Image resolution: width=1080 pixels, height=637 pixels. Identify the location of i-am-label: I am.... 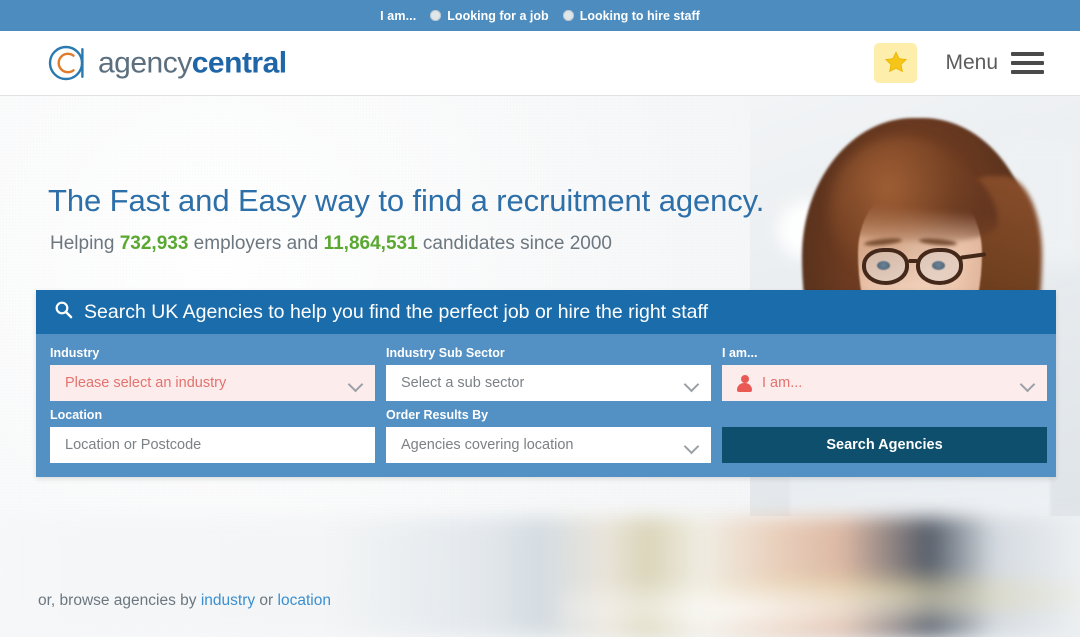
(398, 15).